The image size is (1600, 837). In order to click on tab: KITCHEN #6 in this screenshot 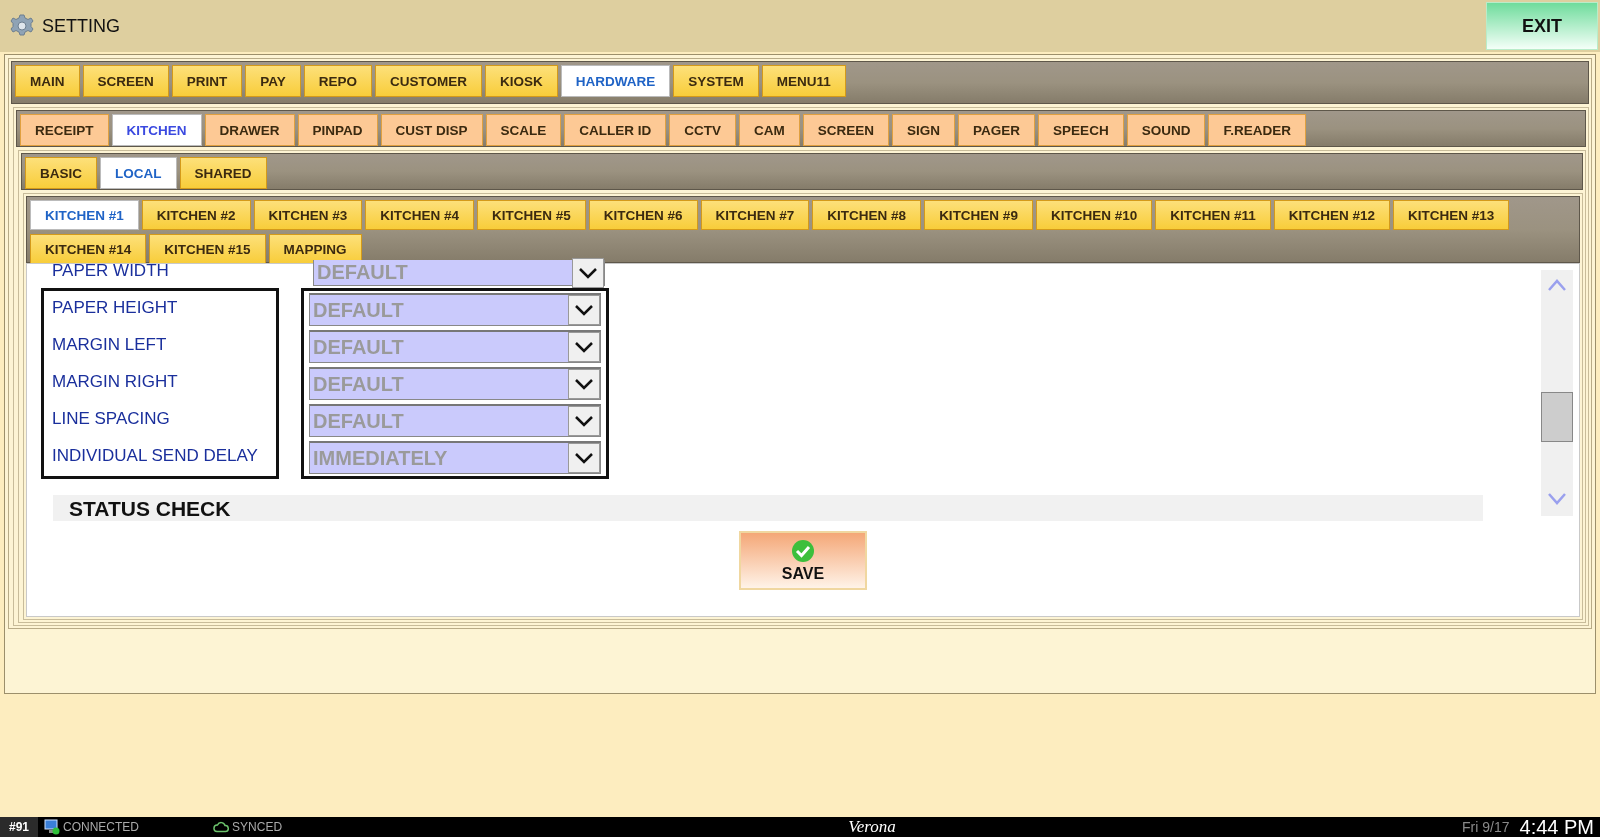, I will do `click(643, 215)`.